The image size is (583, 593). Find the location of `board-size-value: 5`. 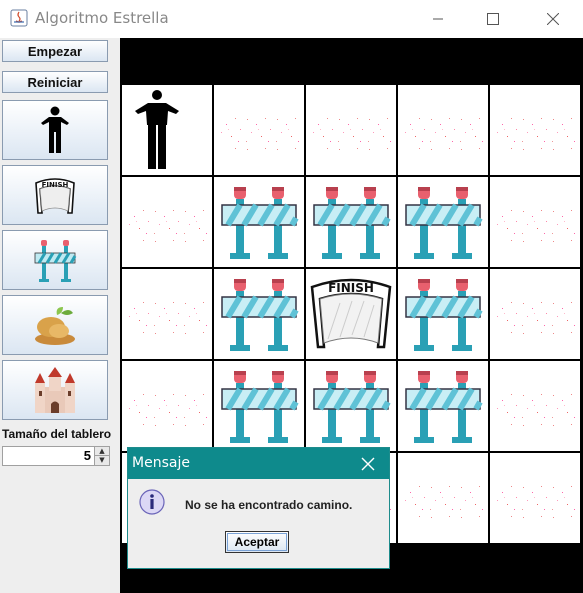

board-size-value: 5 is located at coordinates (87, 455).